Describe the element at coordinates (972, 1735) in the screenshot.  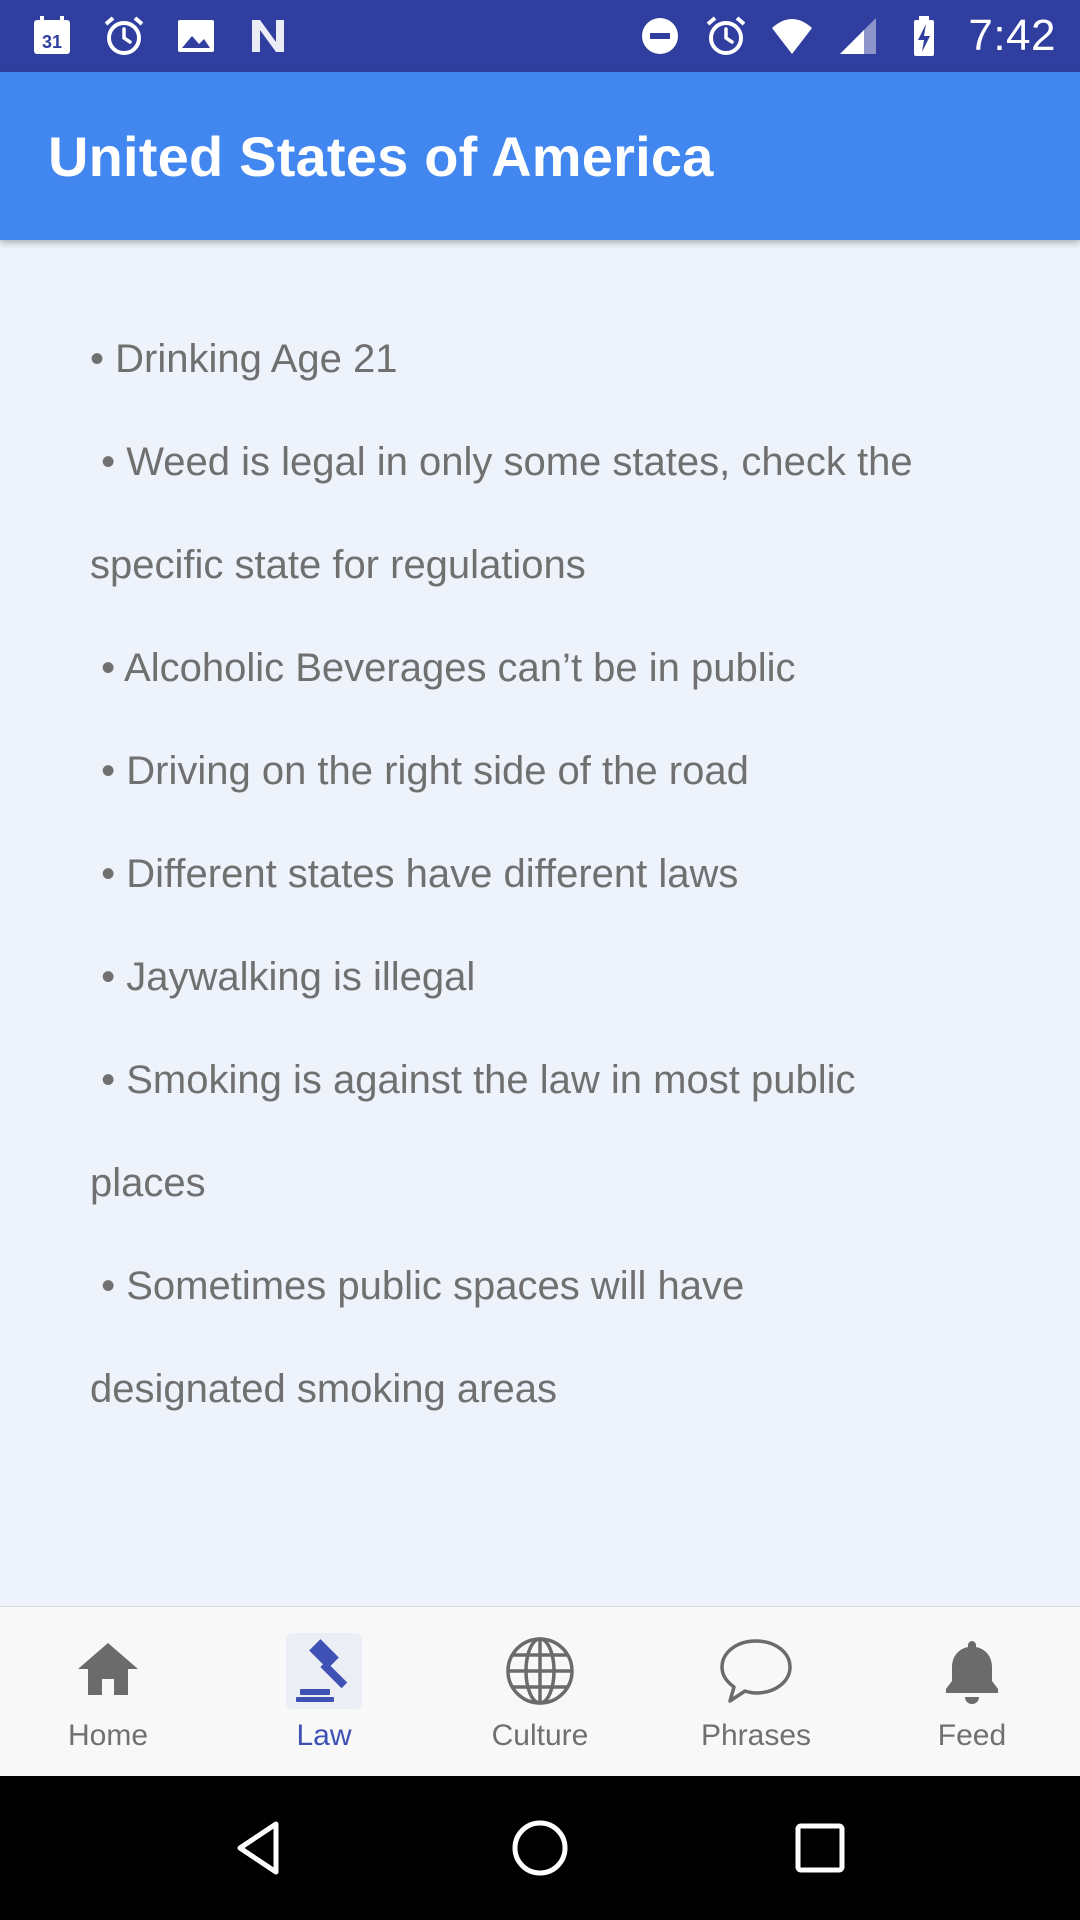
I see `nav-label-feed: Feed` at that location.